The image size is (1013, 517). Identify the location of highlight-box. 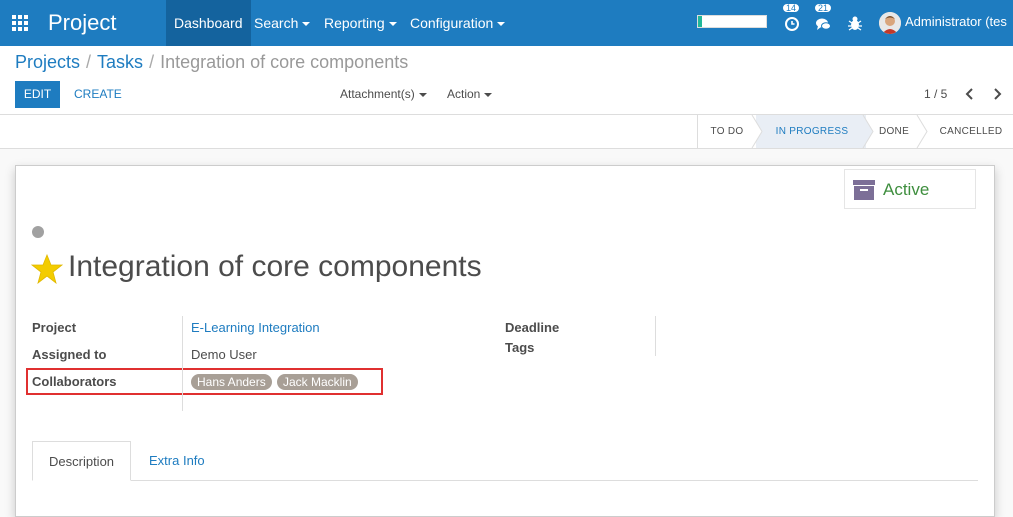
(204, 381).